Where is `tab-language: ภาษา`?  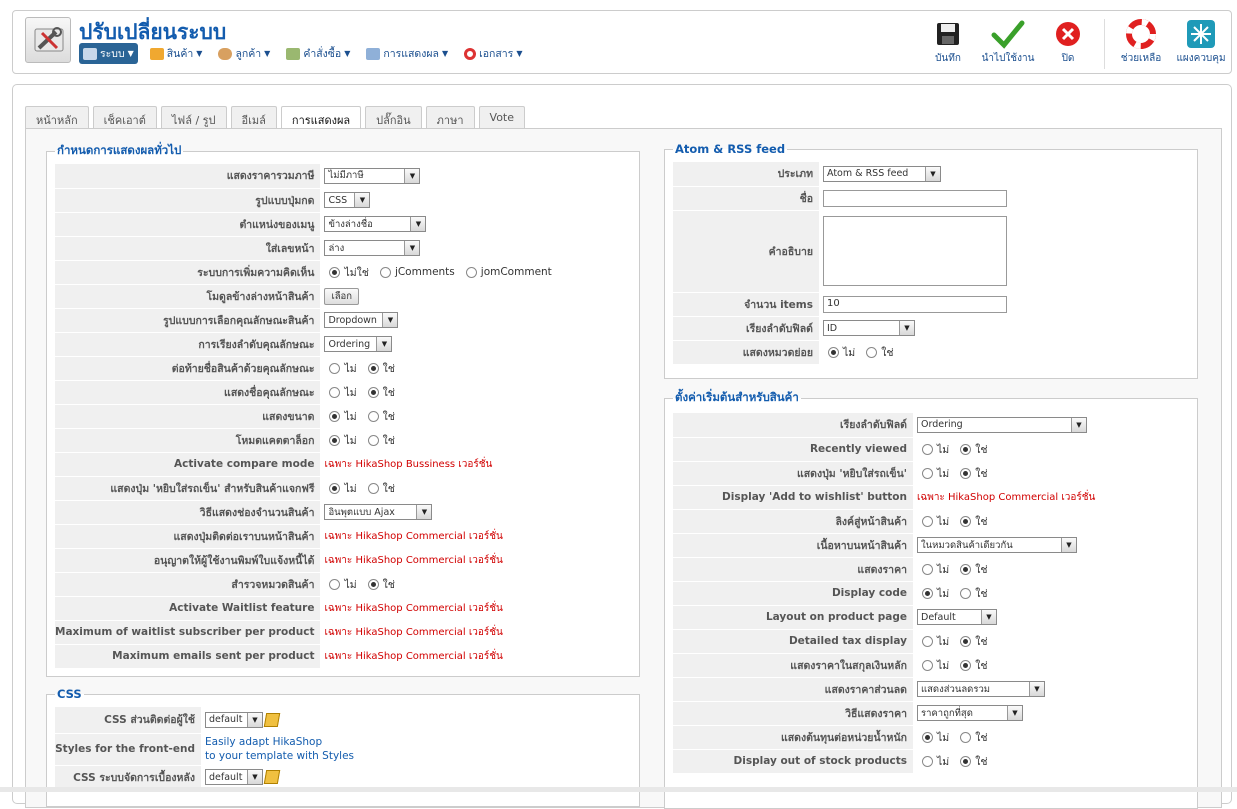
tab-language: ภาษา is located at coordinates (450, 117).